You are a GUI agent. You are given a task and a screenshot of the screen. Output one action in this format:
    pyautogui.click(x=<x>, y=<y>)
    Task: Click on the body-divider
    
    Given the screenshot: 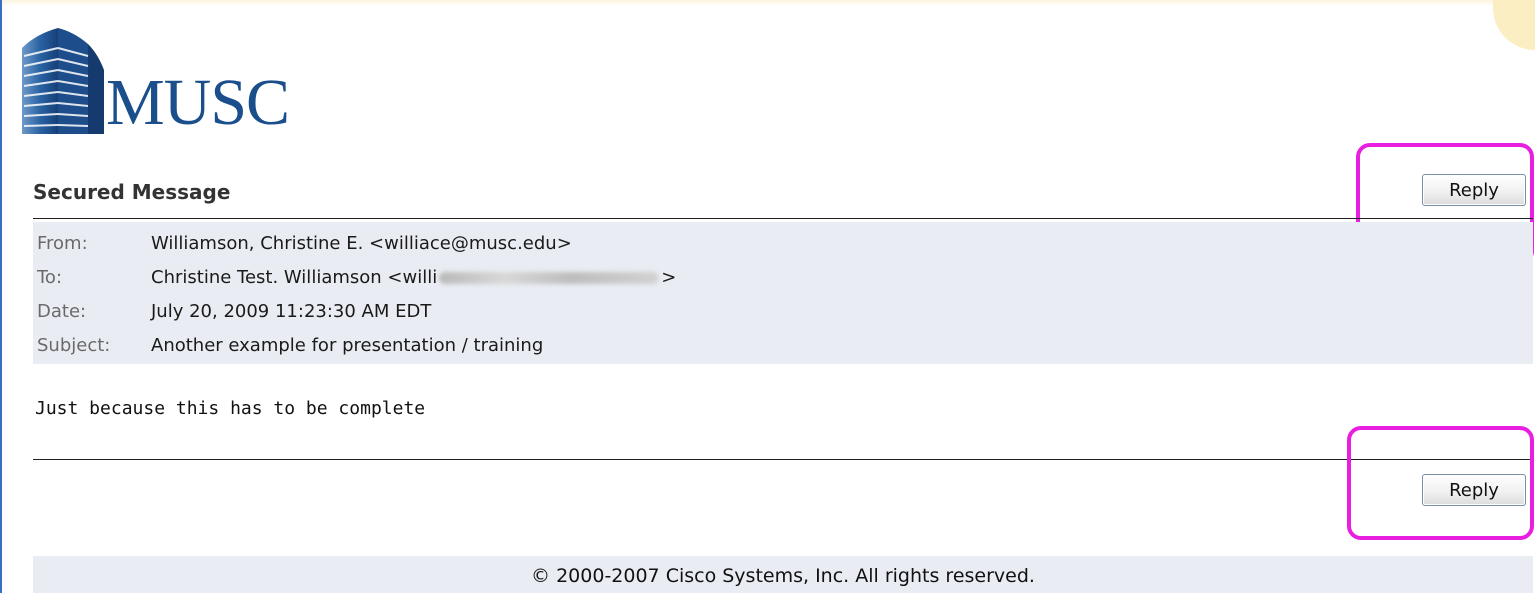 What is the action you would take?
    pyautogui.click(x=783, y=459)
    